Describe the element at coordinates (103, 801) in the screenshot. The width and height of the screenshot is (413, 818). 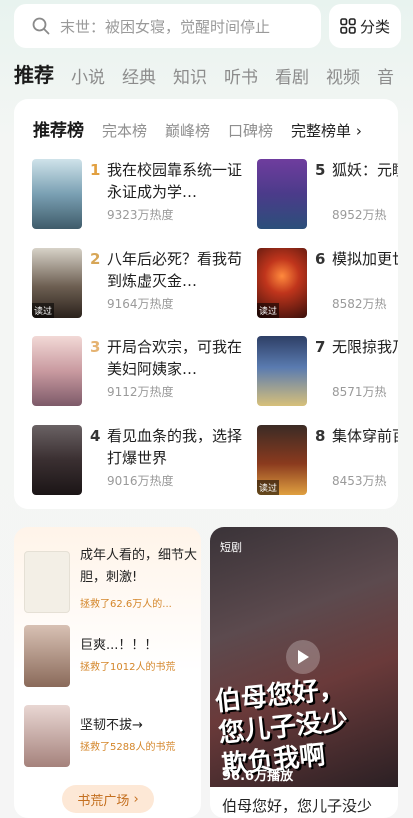
I see `plaza-label: 书荒广场` at that location.